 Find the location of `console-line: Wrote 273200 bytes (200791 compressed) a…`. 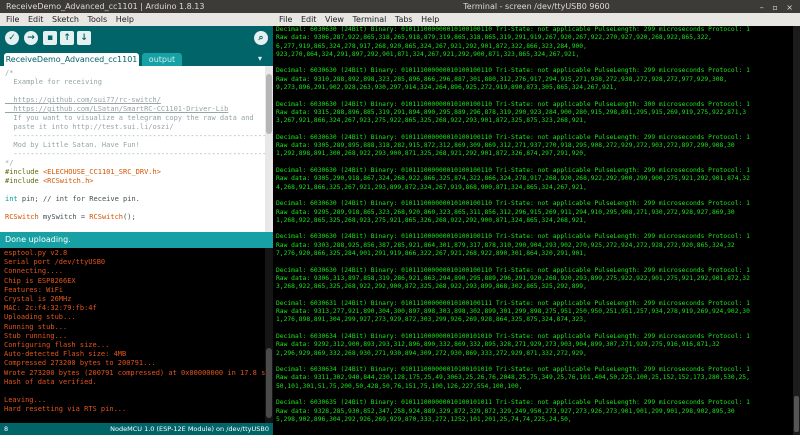

console-line: Wrote 273200 bytes (200791 compressed) a… is located at coordinates (134, 372).